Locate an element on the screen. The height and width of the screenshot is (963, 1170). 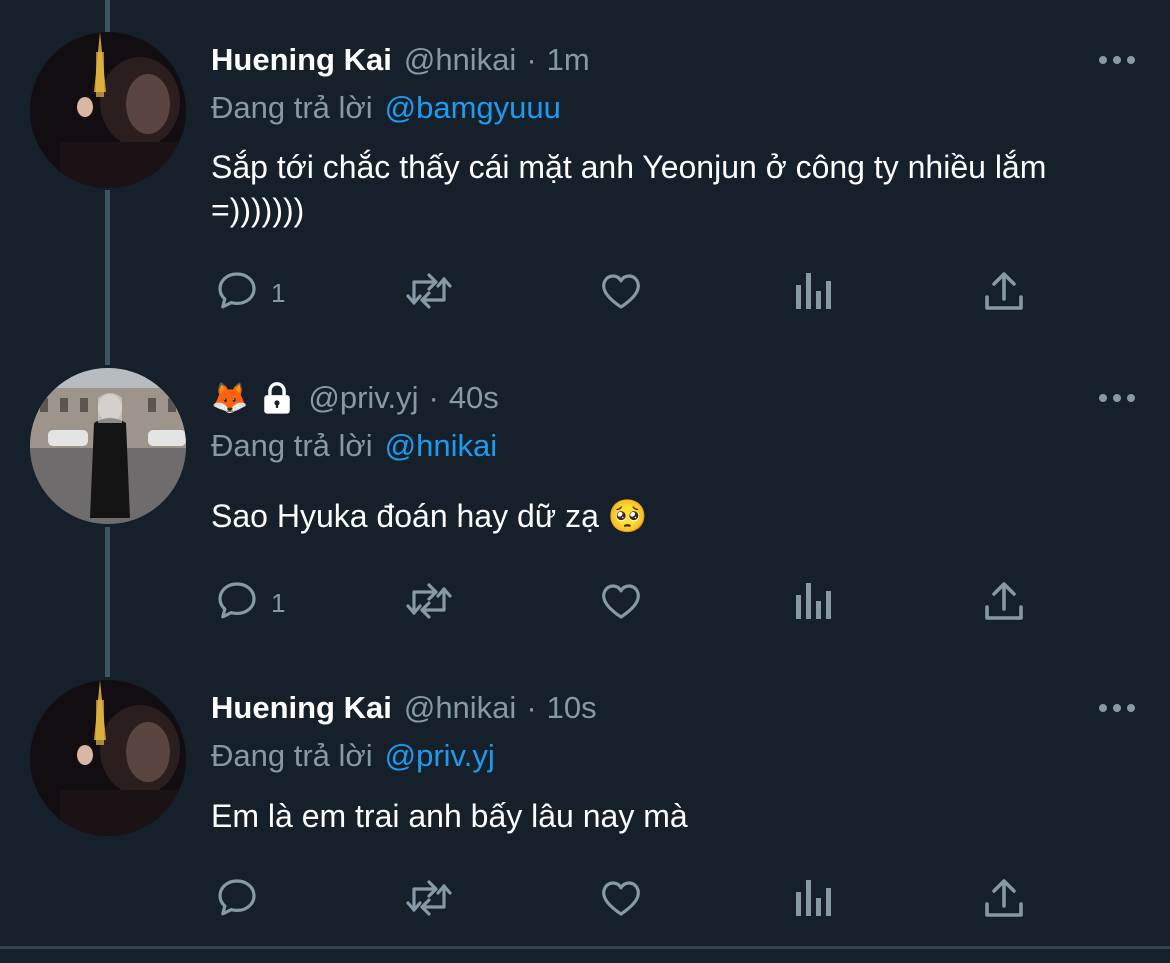
timestamp: 1m is located at coordinates (568, 60).